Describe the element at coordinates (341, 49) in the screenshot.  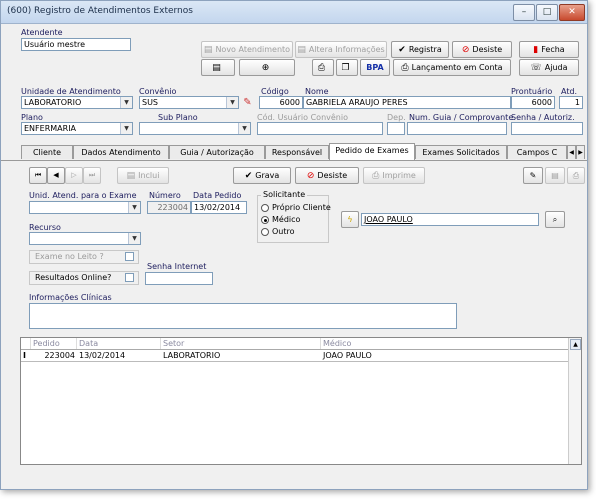
I see `altera-informacoes-button: ▤ Altera Informações` at that location.